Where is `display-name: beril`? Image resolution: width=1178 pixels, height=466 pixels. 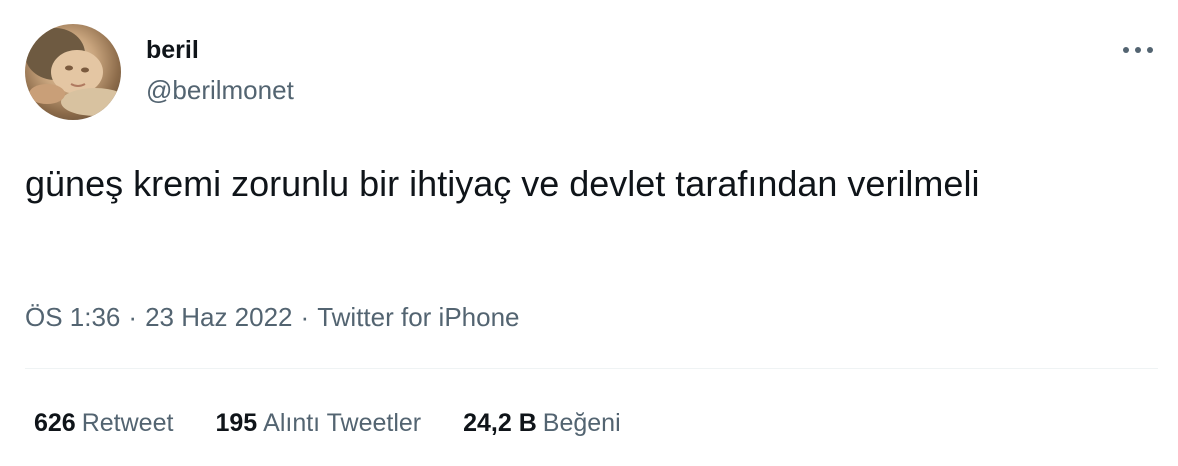 display-name: beril is located at coordinates (172, 50).